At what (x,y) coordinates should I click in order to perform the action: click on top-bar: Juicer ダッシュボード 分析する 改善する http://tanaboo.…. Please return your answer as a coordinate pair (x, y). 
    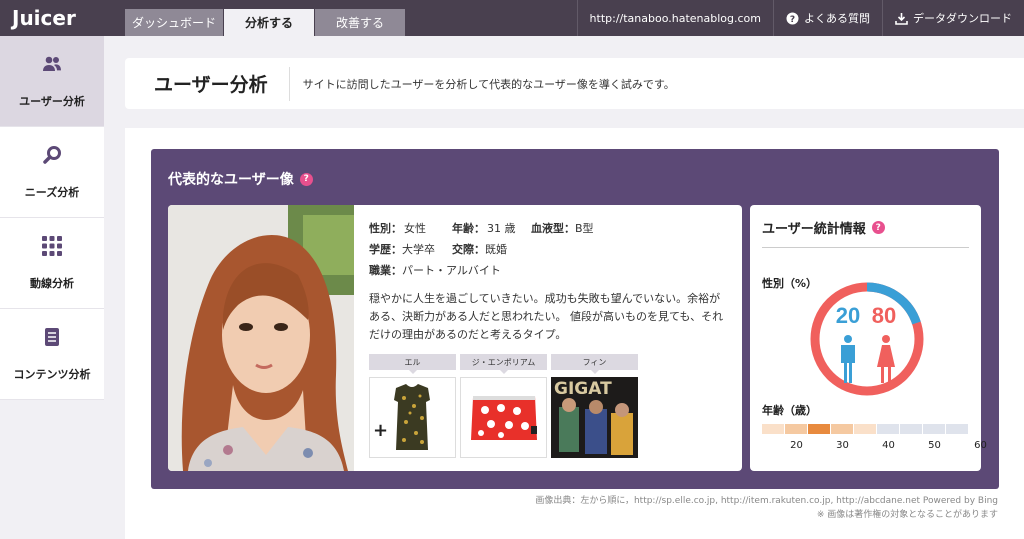
    Looking at the image, I should click on (512, 18).